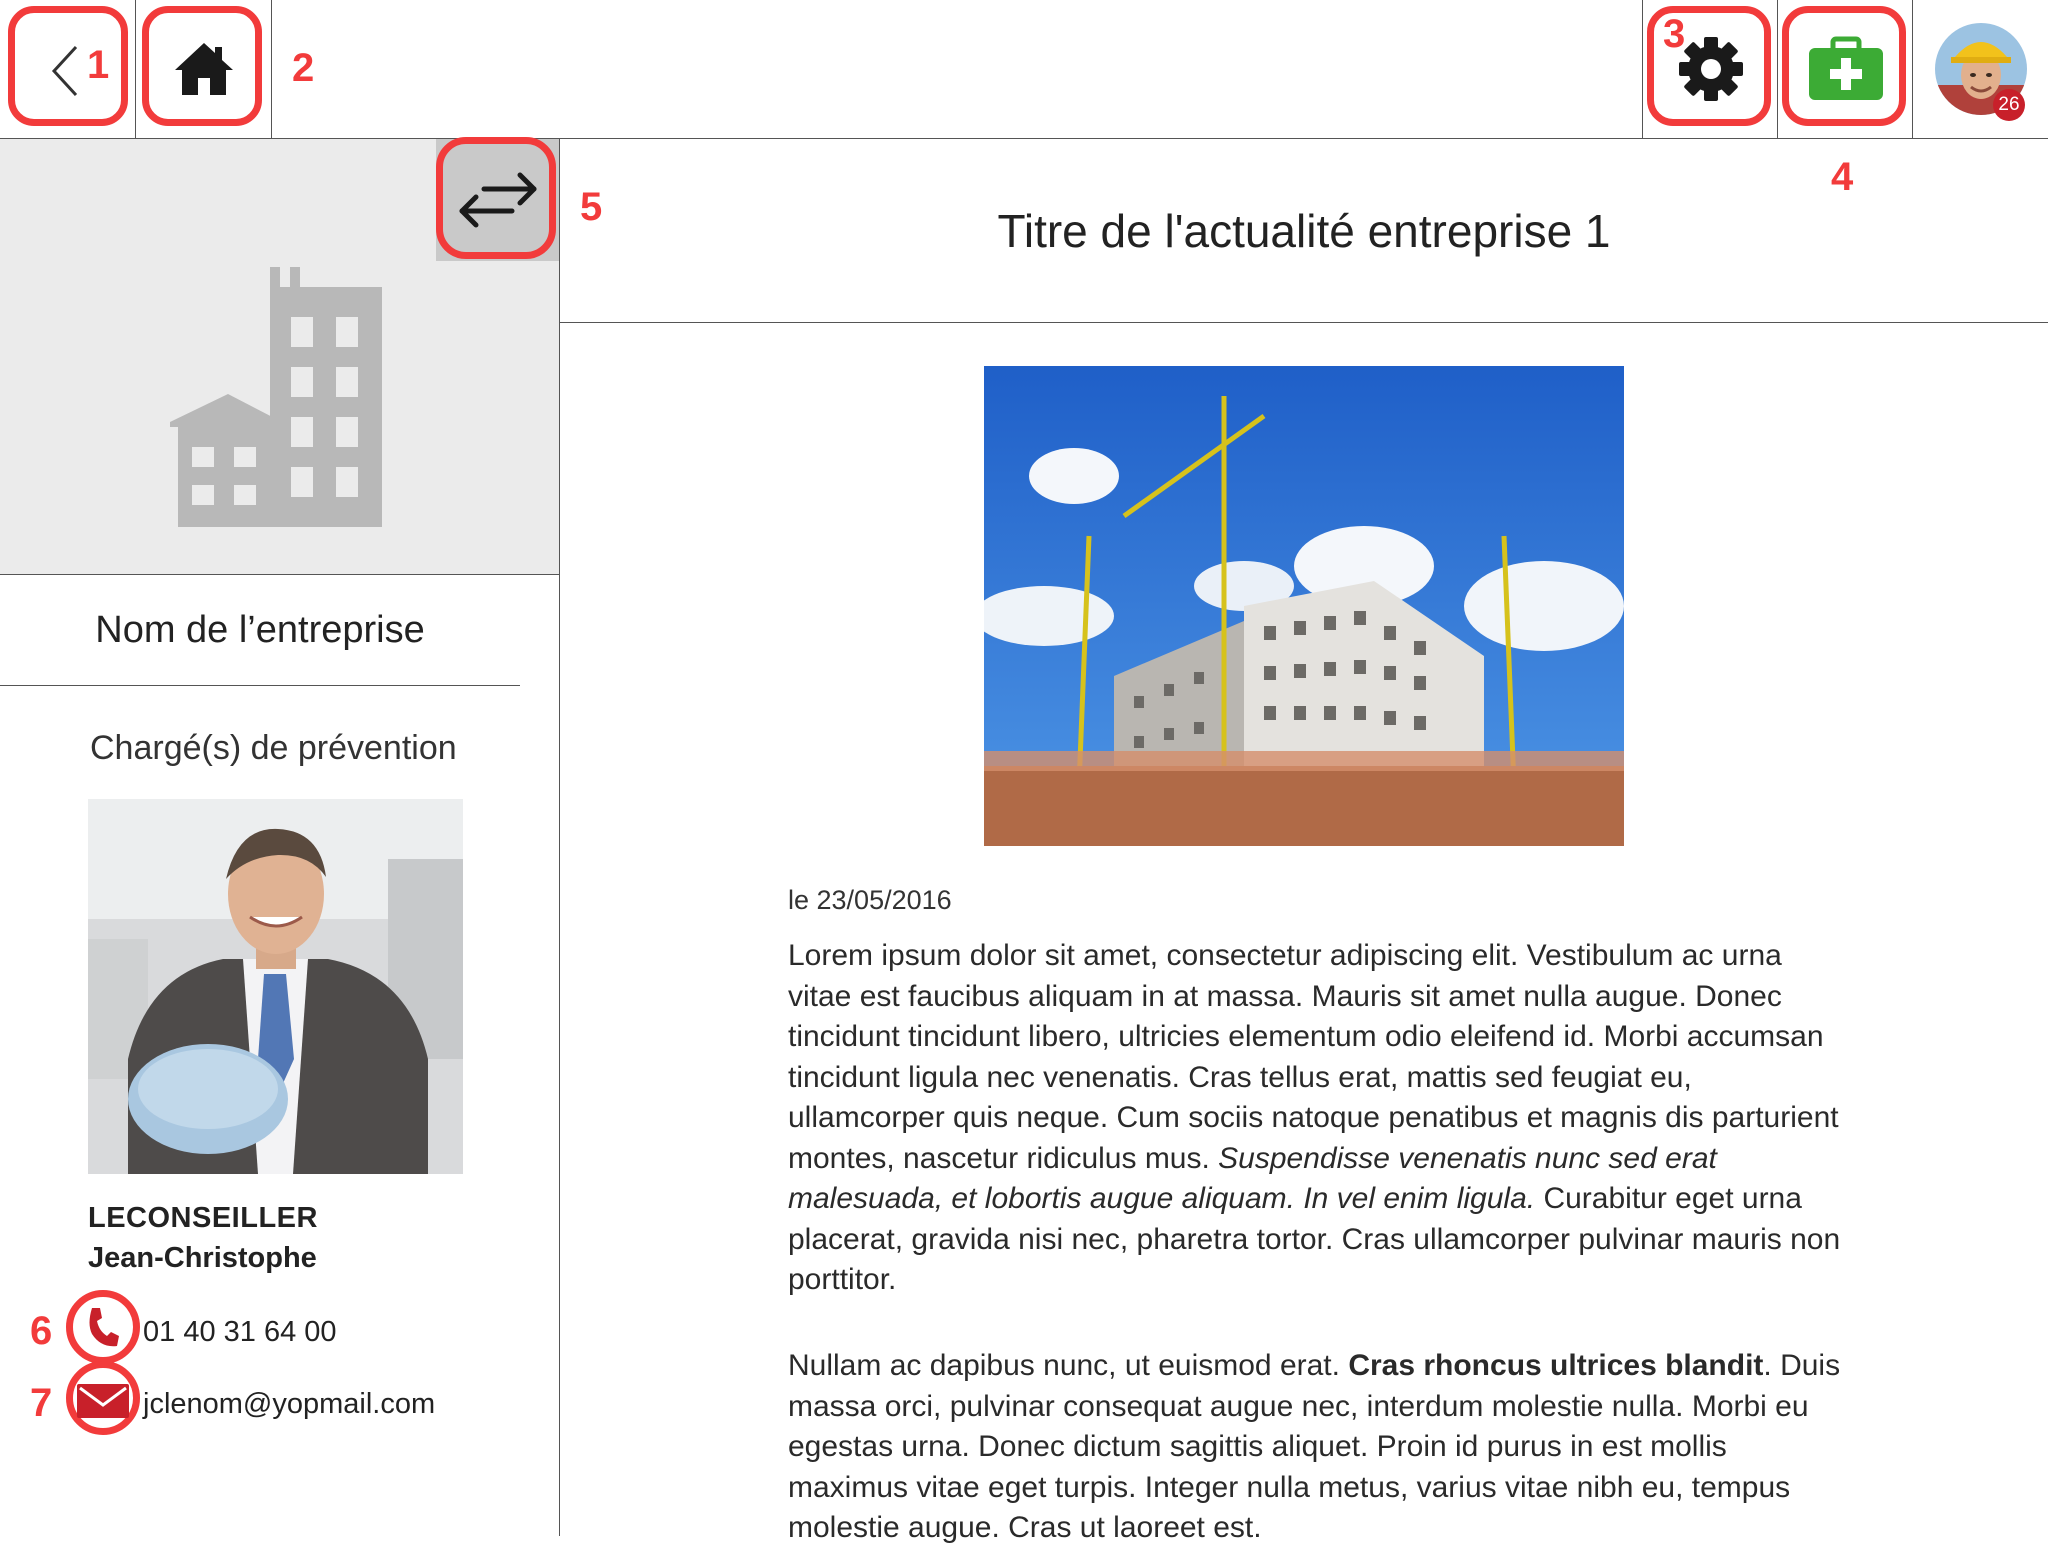 Image resolution: width=2048 pixels, height=1549 pixels. Describe the element at coordinates (1980, 69) in the screenshot. I see `user-avatar-button: 26` at that location.